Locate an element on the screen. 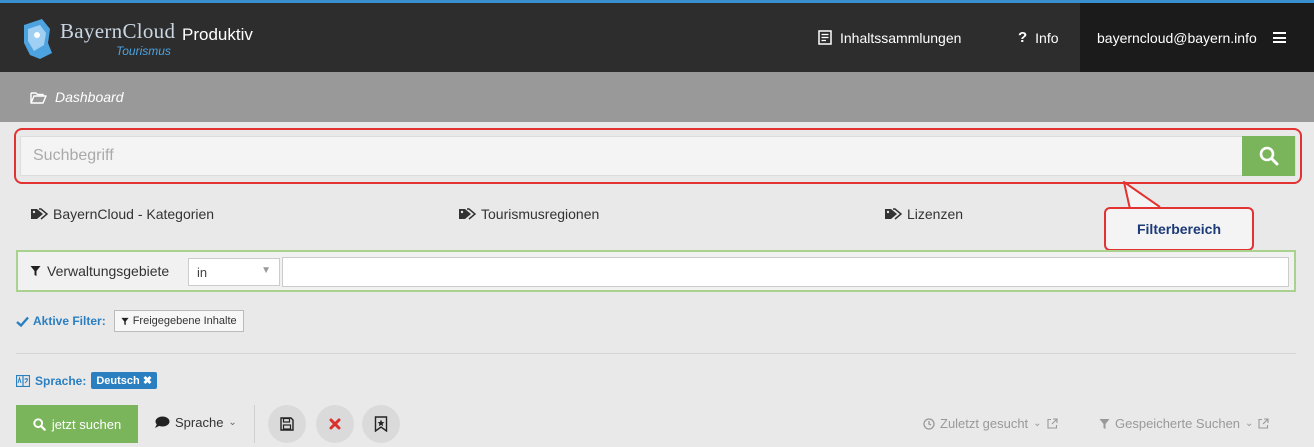 The image size is (1314, 447). recent-searches-dropdown: Zuletzt gesucht ⌄ is located at coordinates (990, 423).